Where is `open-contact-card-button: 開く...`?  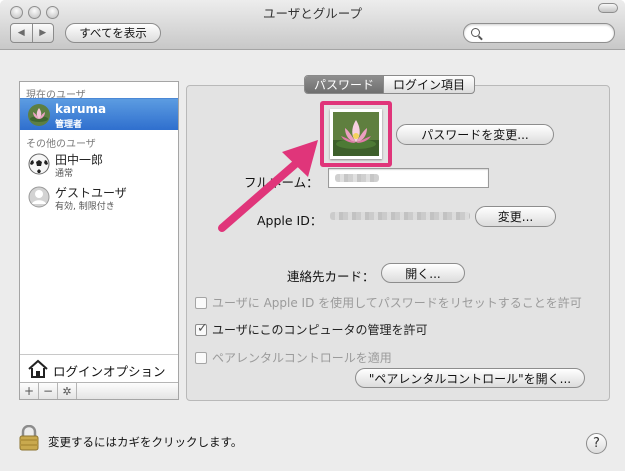 open-contact-card-button: 開く... is located at coordinates (423, 273).